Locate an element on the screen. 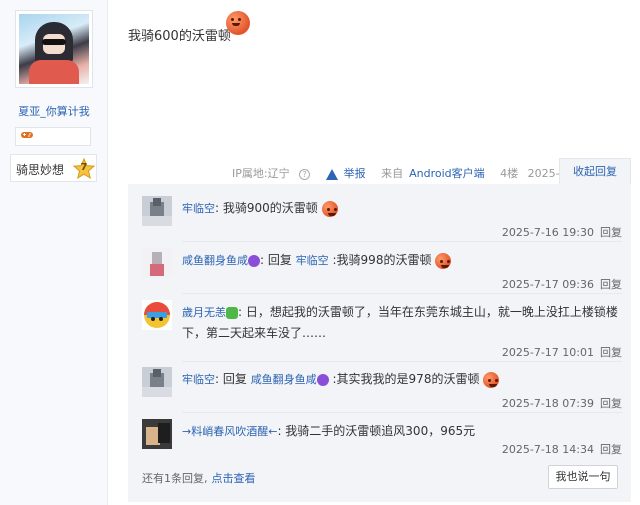  post-content: 我骑600的沃雷顿 is located at coordinates (179, 34).